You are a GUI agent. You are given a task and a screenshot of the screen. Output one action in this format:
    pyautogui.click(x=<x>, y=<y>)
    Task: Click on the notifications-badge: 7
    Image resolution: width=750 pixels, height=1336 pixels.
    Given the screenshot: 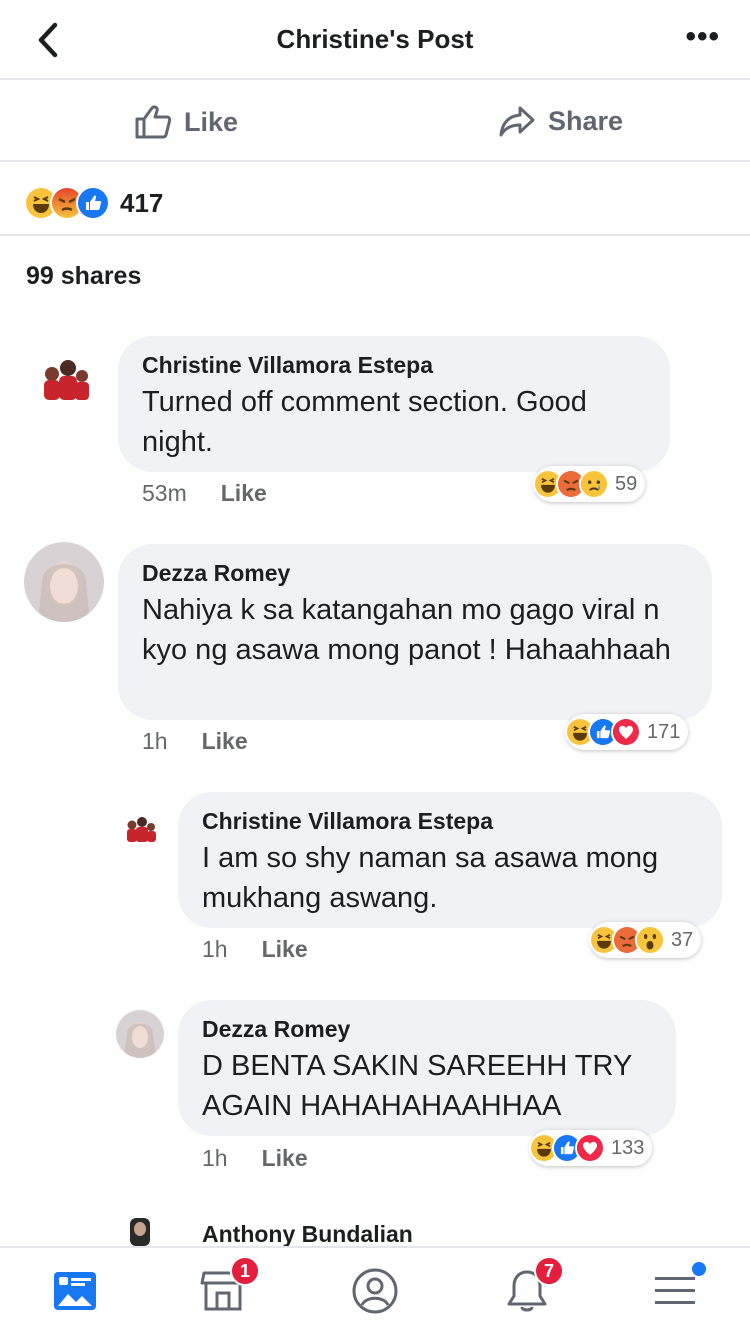 What is the action you would take?
    pyautogui.click(x=549, y=1271)
    